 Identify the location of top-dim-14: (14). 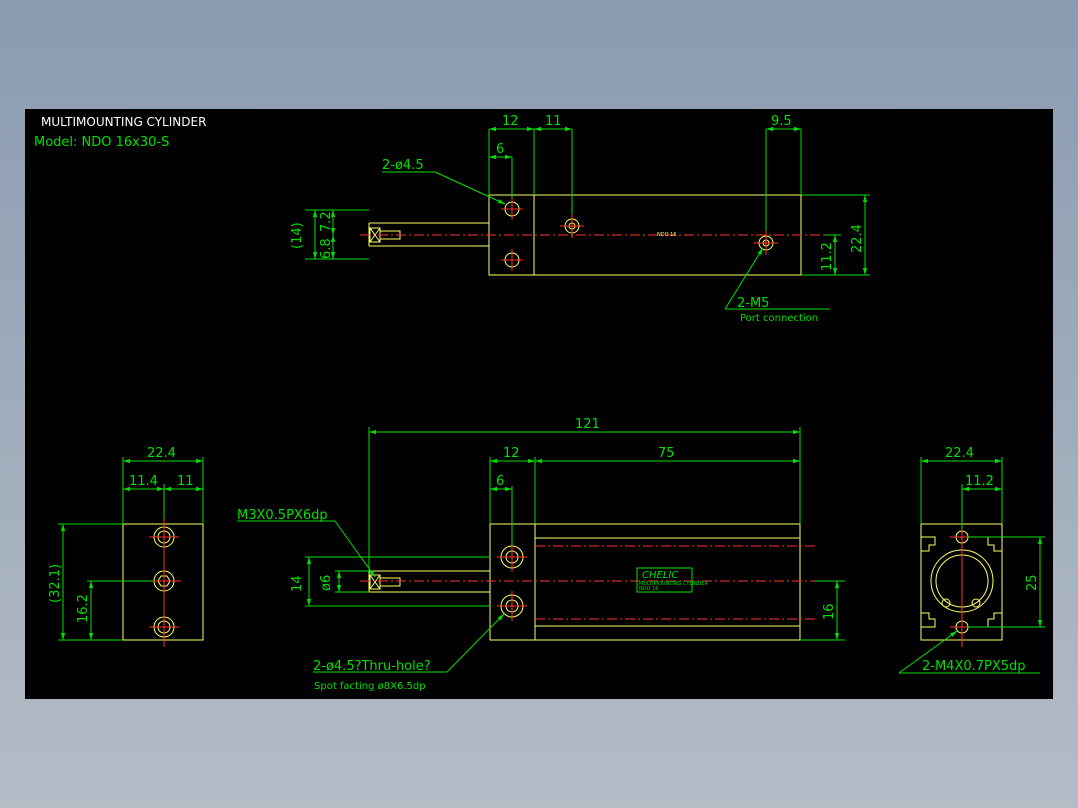
(297, 235).